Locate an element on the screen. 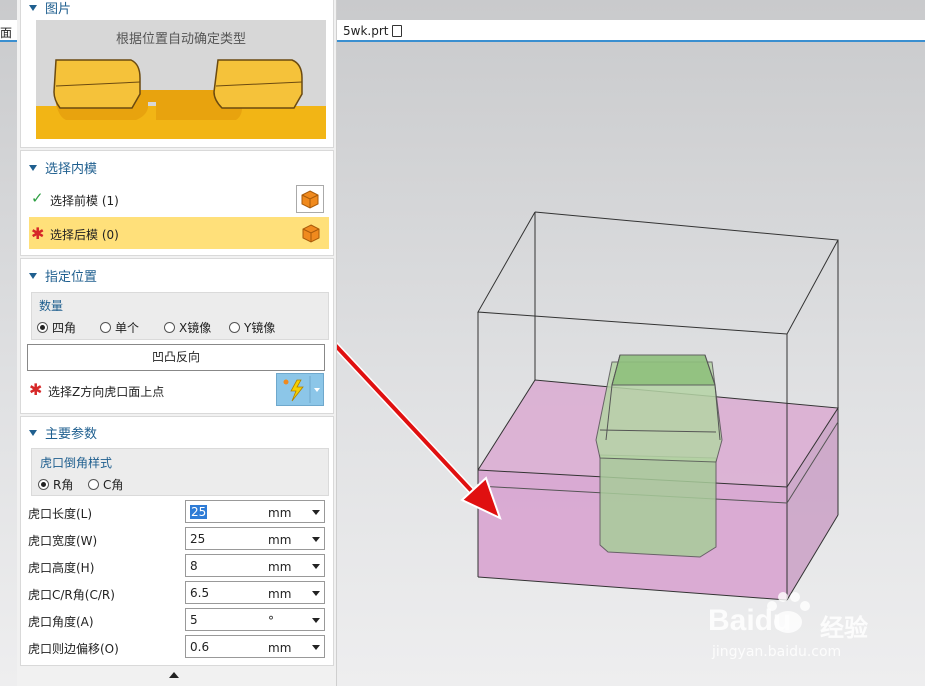  param-label: 虎口高度(H) is located at coordinates (61, 568).